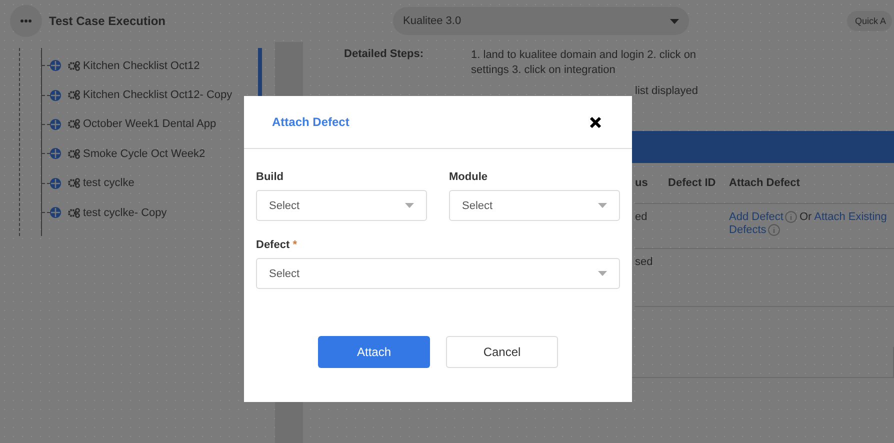 Image resolution: width=894 pixels, height=443 pixels. Describe the element at coordinates (311, 122) in the screenshot. I see `dialog-title: Attach Defect` at that location.